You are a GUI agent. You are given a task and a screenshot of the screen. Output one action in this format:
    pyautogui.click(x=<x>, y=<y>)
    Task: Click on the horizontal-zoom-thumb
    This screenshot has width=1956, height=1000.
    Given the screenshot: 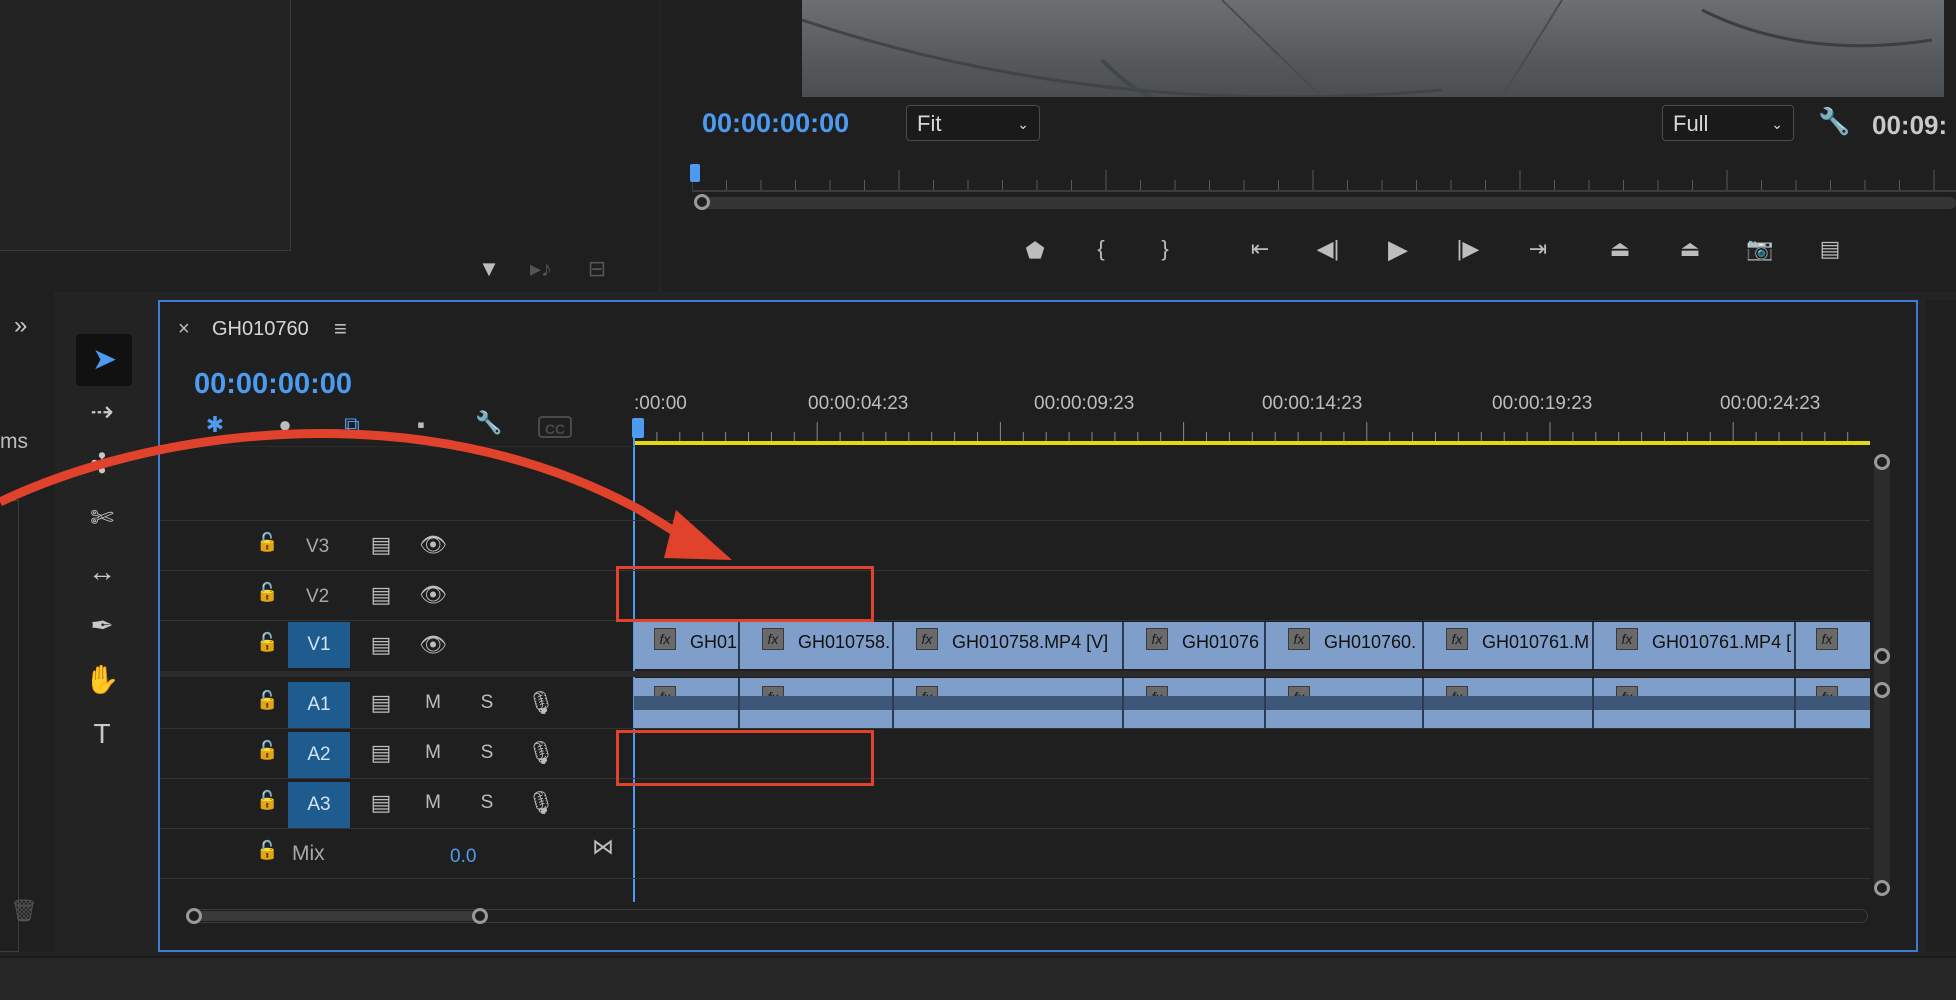 What is the action you would take?
    pyautogui.click(x=339, y=916)
    